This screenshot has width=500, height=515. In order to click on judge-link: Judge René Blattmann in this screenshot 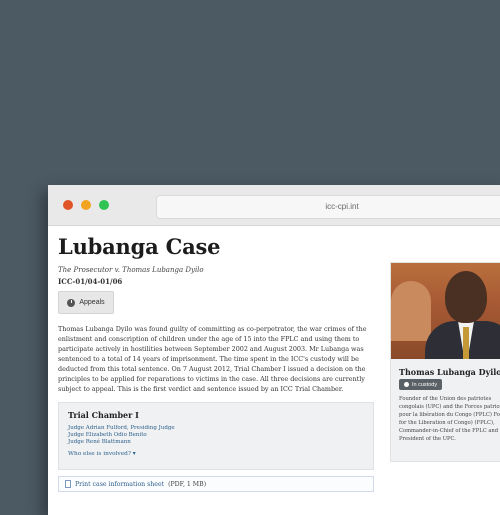, I will do `click(99, 442)`.